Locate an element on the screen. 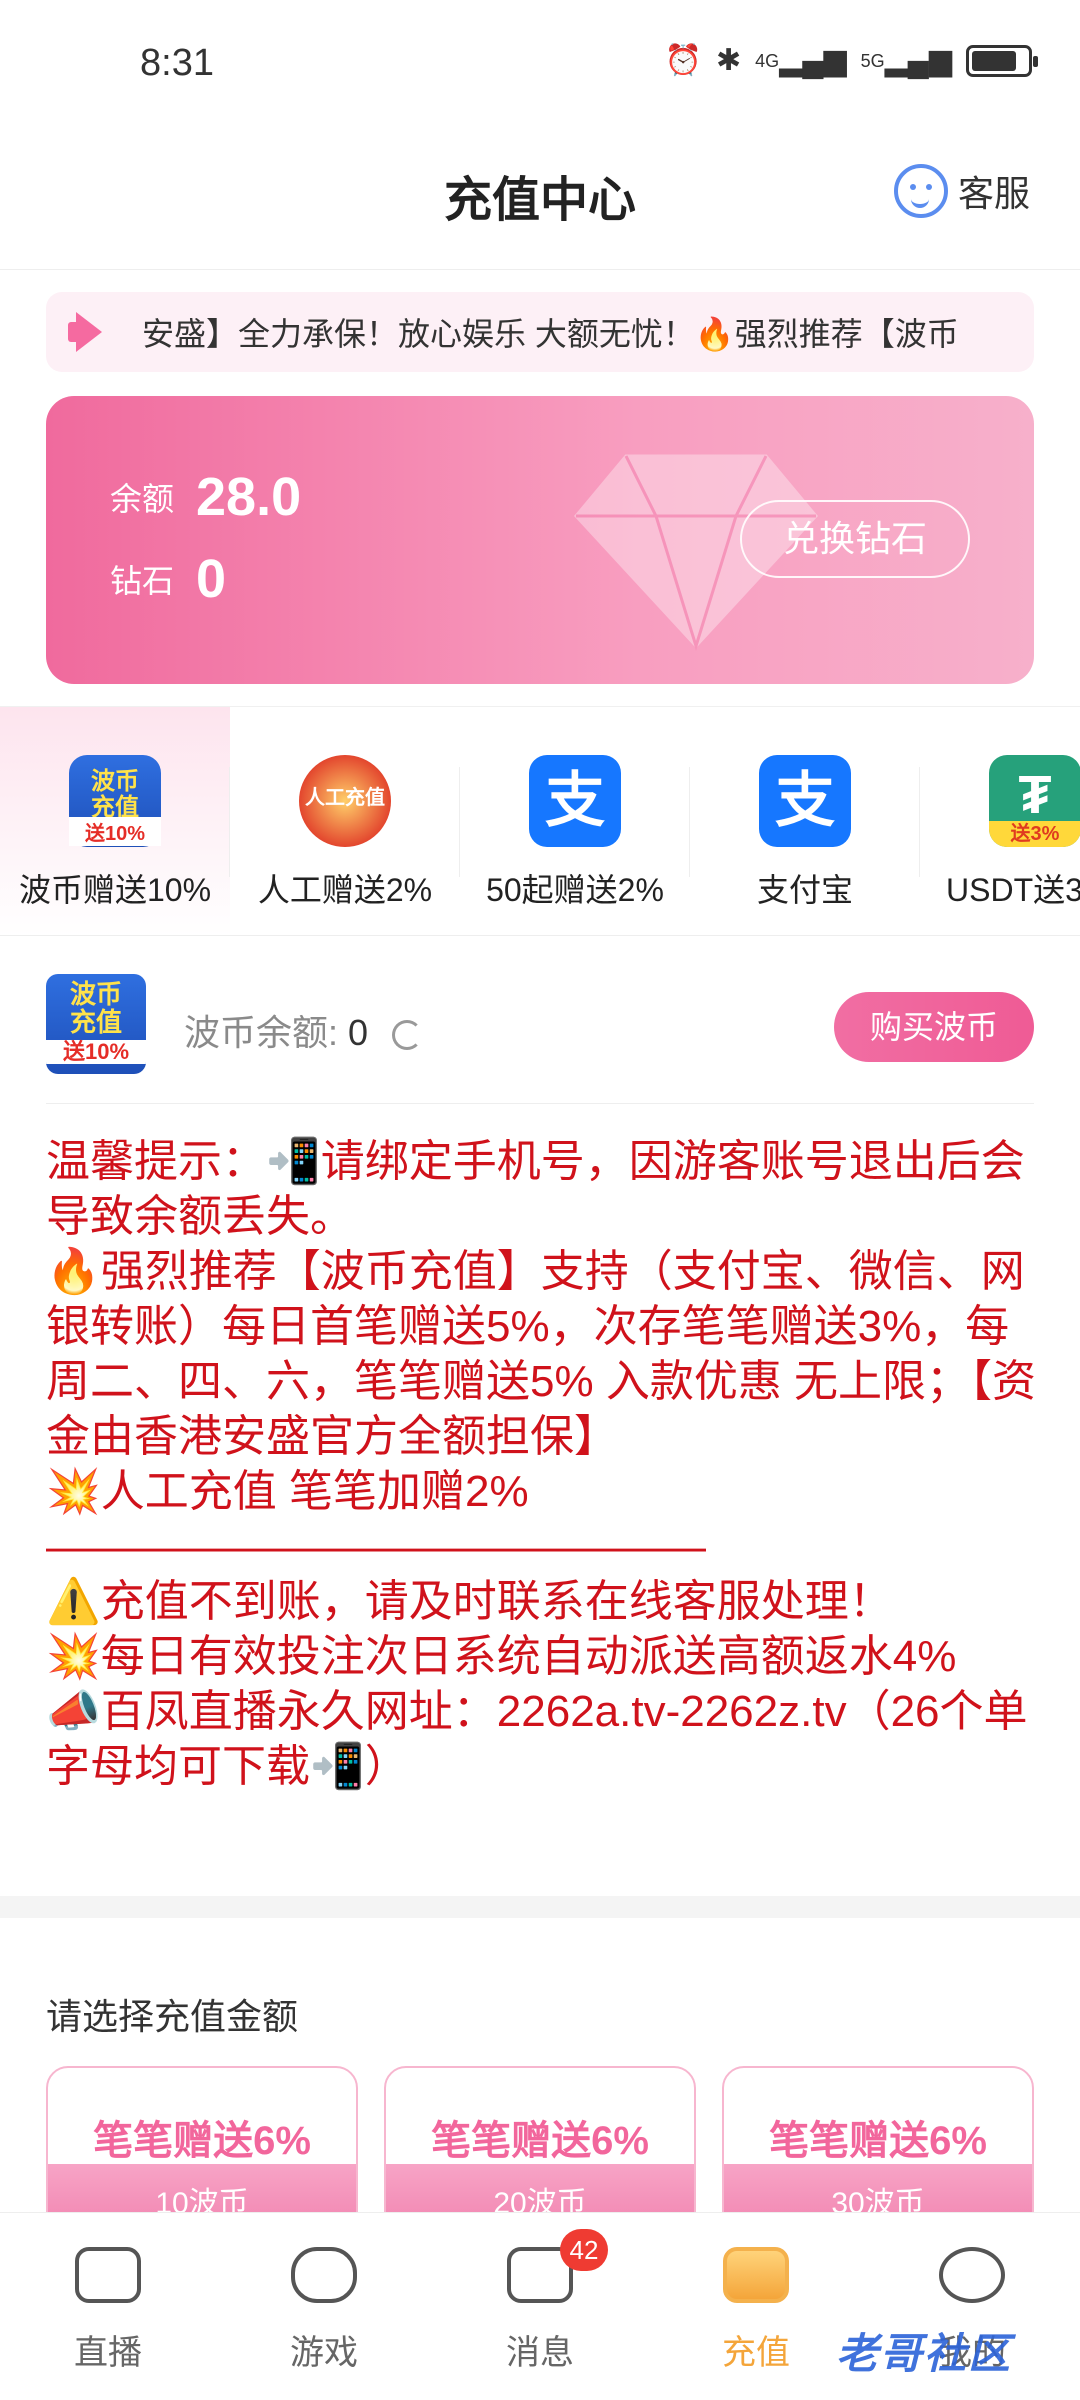 This screenshot has width=1080, height=2400. tip-line: ⚠️充值不到账，请及时联系在线客服处理！ is located at coordinates (469, 1601).